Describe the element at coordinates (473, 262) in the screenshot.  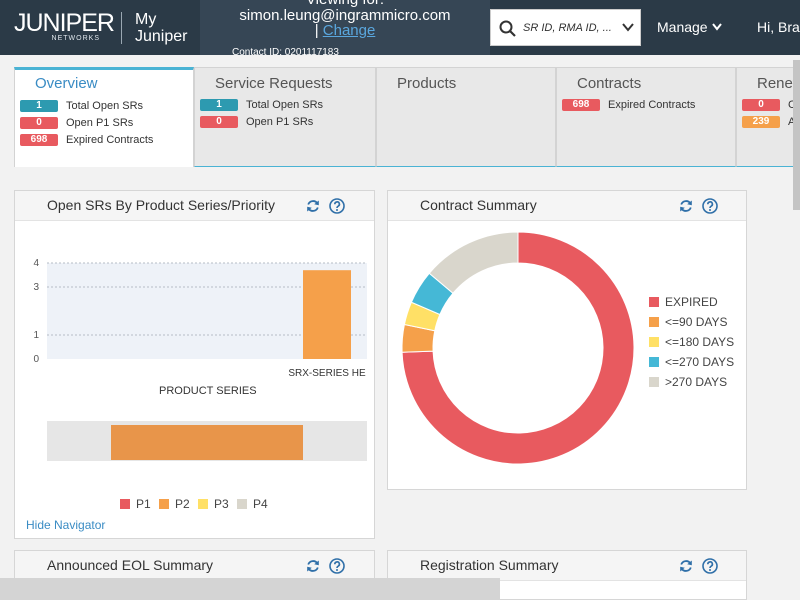
I see `pie-slice` at that location.